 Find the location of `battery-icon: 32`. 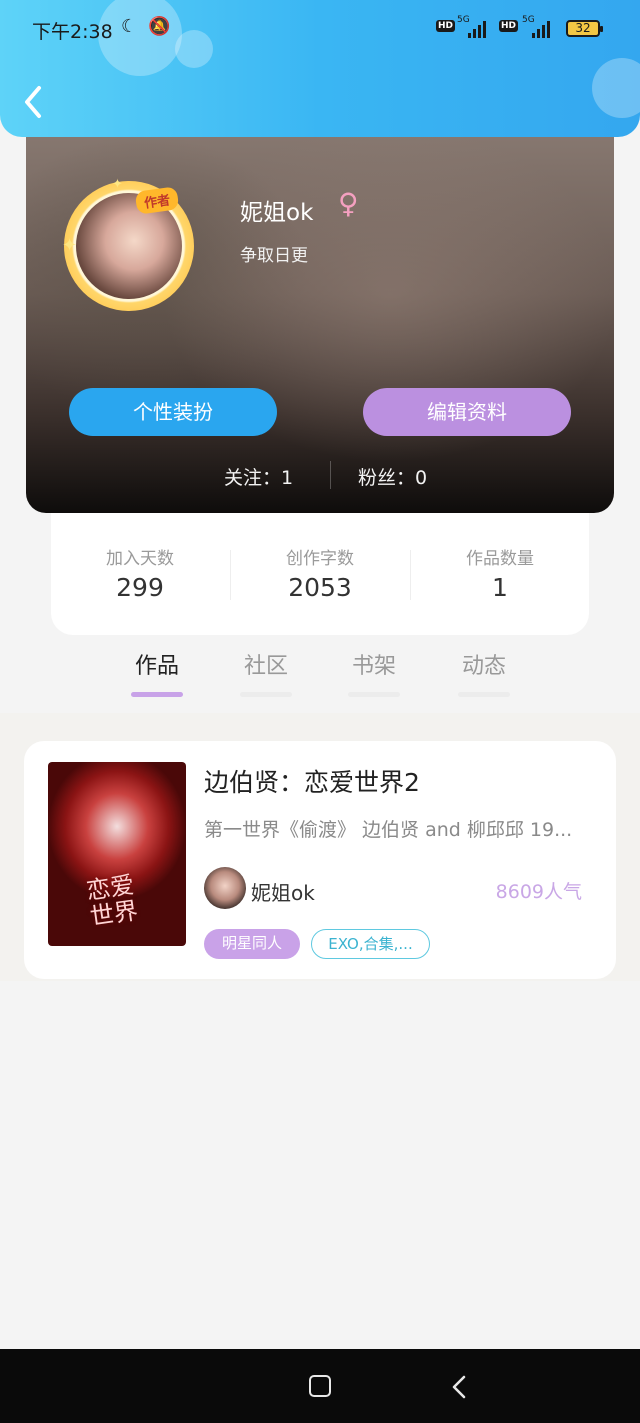

battery-icon: 32 is located at coordinates (584, 28).